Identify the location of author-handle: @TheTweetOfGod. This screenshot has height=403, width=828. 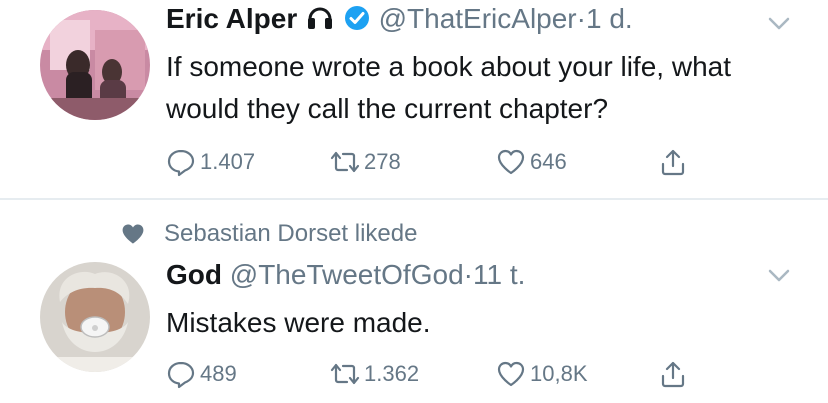
(347, 274).